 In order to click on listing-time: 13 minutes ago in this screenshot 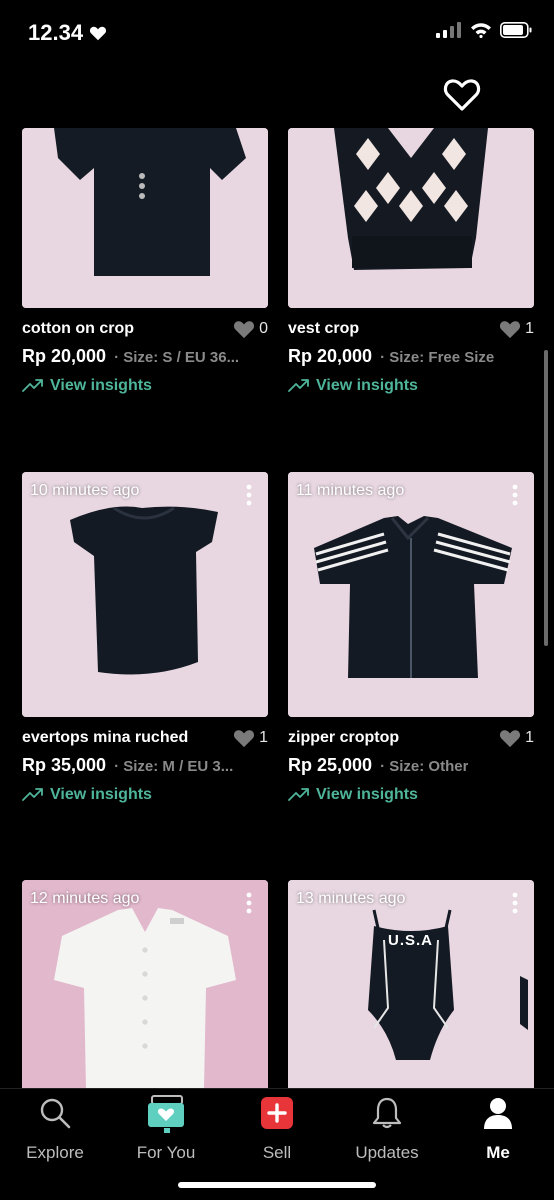, I will do `click(351, 898)`.